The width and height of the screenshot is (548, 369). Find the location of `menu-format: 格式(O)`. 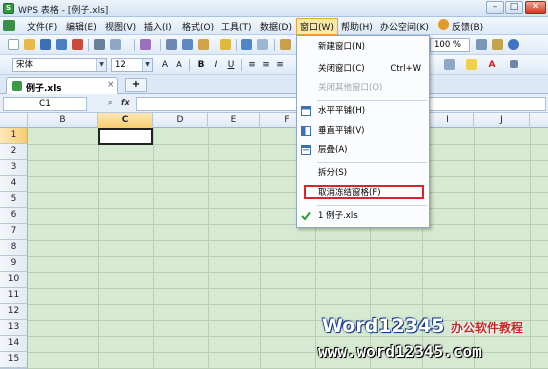

menu-format: 格式(O) is located at coordinates (198, 26).